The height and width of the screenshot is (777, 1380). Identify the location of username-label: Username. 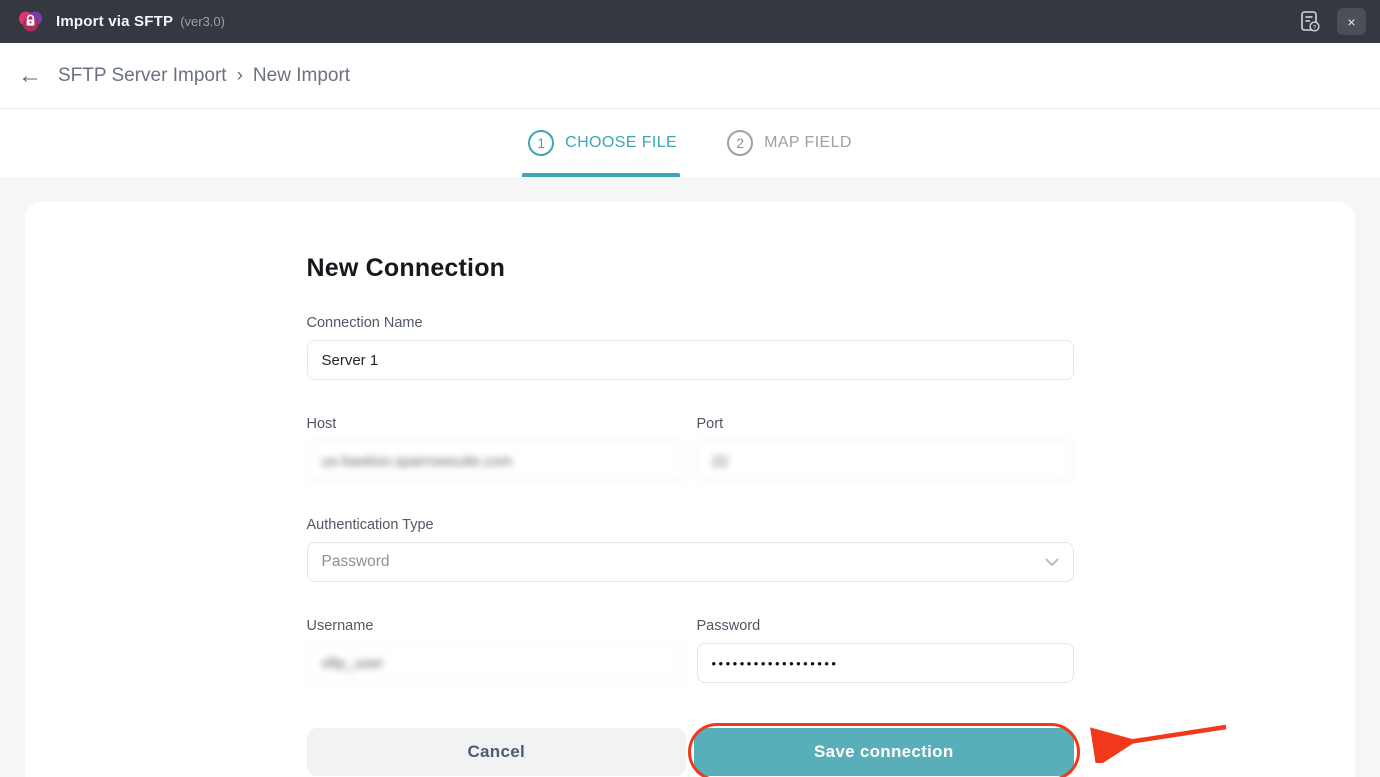
(340, 626).